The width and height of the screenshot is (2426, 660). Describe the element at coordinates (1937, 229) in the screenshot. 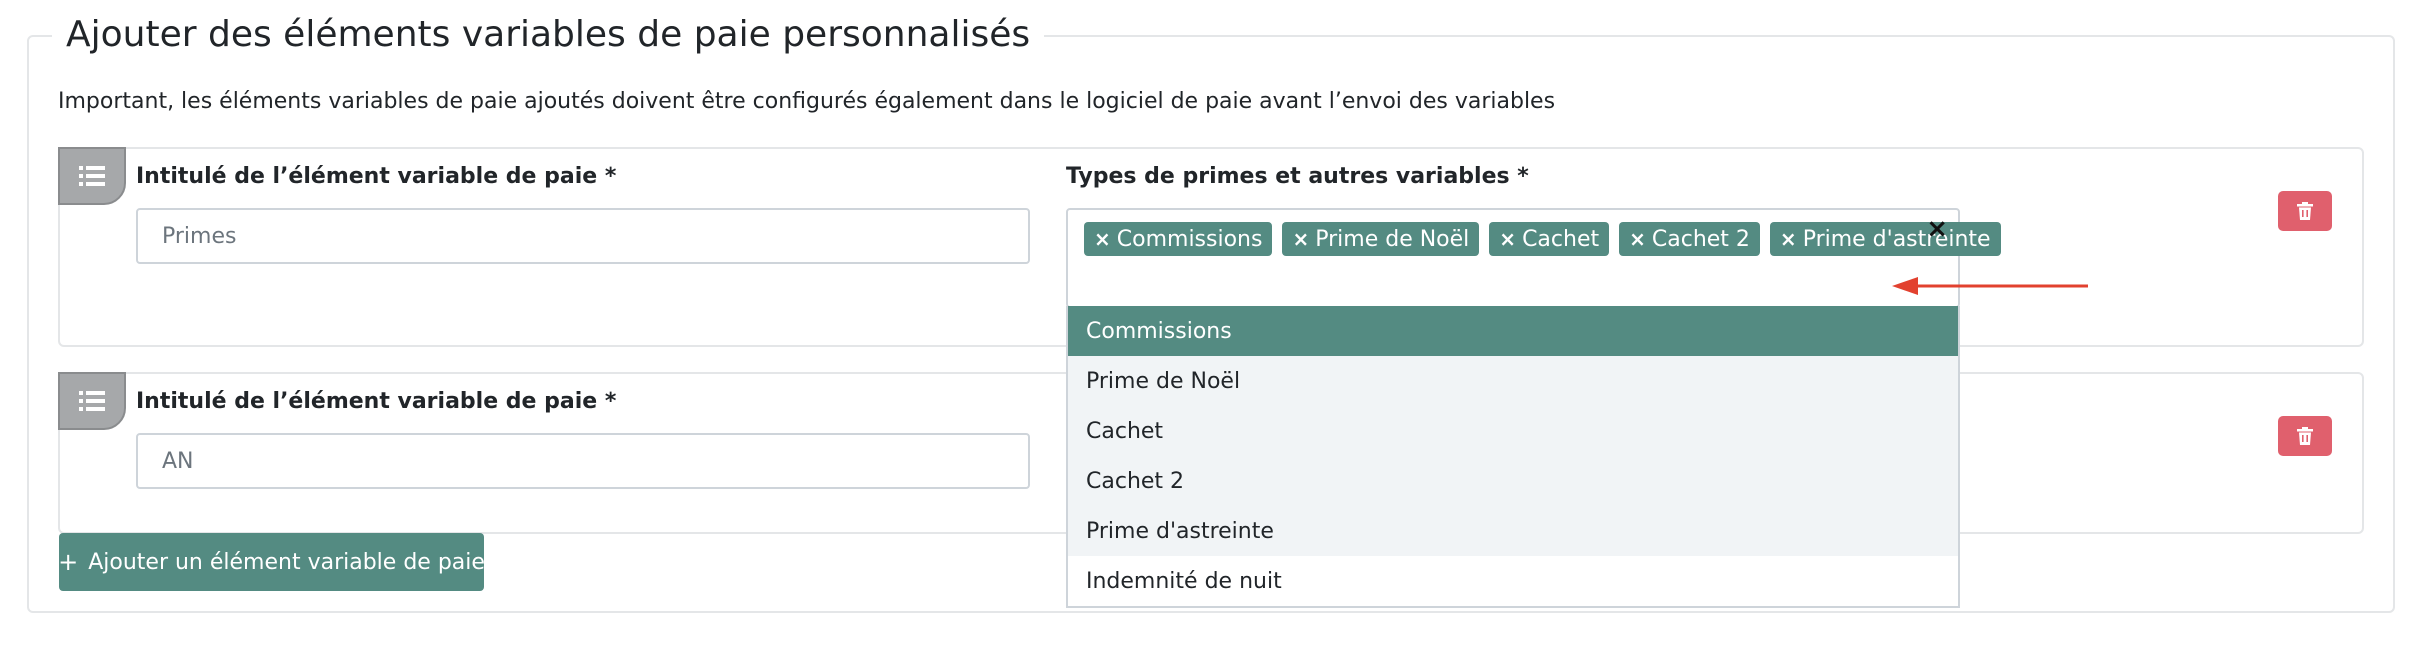

I see `clear-all-icon: ×` at that location.